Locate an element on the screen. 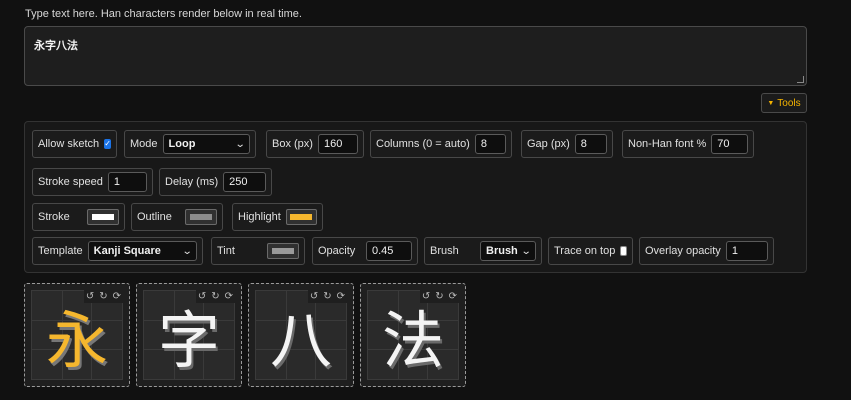 This screenshot has width=851, height=400. trace-on-top-checkbox is located at coordinates (623, 251).